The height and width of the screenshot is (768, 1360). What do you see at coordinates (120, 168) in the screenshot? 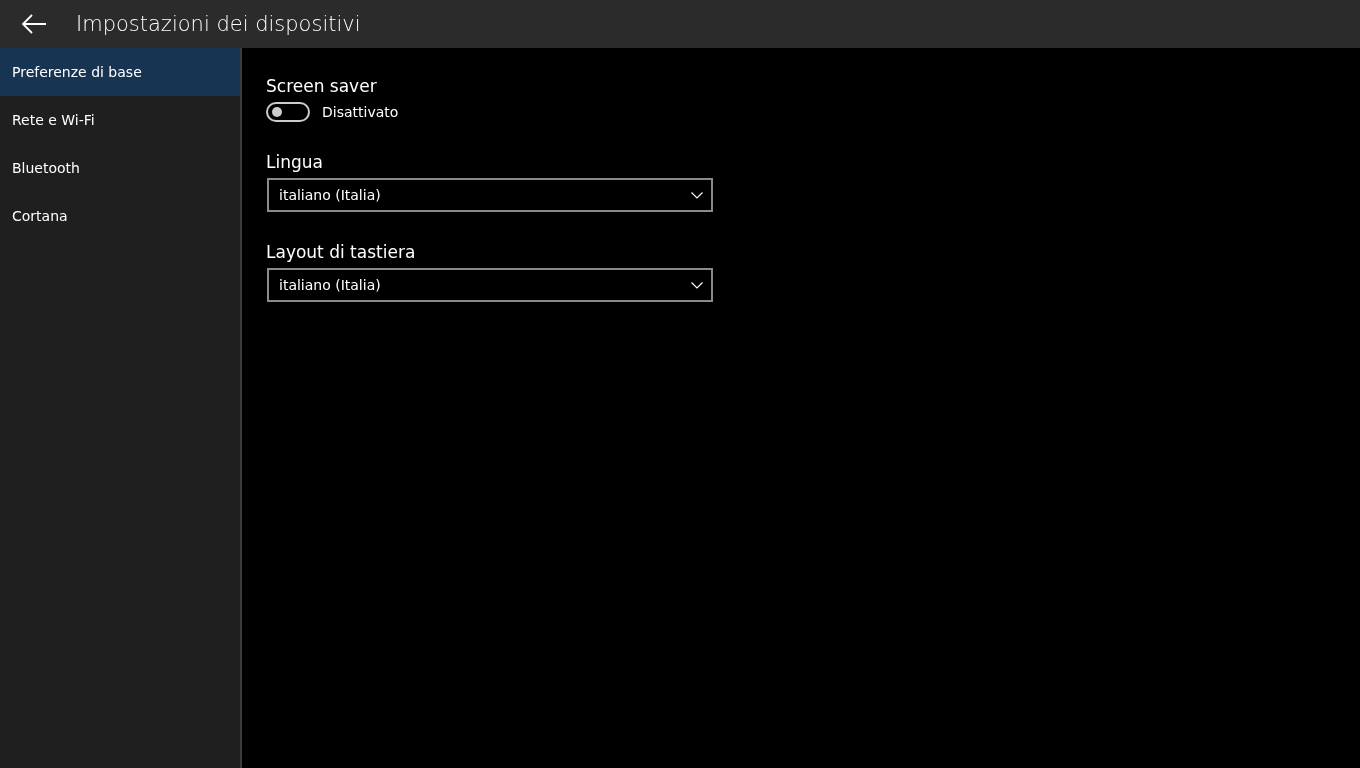
I see `sidebar-item: Bluetooth` at bounding box center [120, 168].